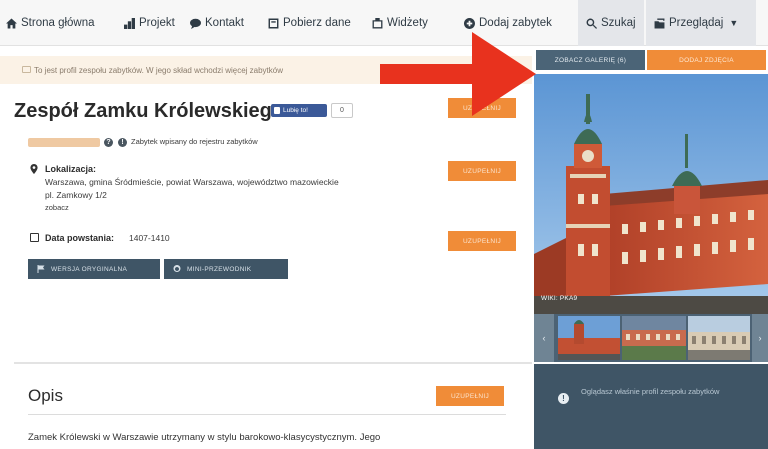 This screenshot has width=768, height=449. What do you see at coordinates (317, 23) in the screenshot?
I see `nav-pobierz-label: Pobierz dane` at bounding box center [317, 23].